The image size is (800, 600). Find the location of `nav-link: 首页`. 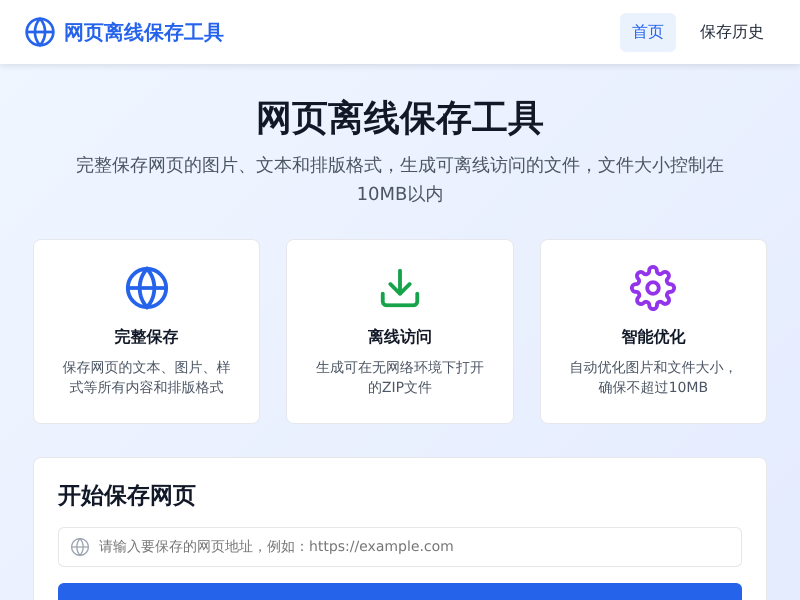

nav-link: 首页 is located at coordinates (648, 32).